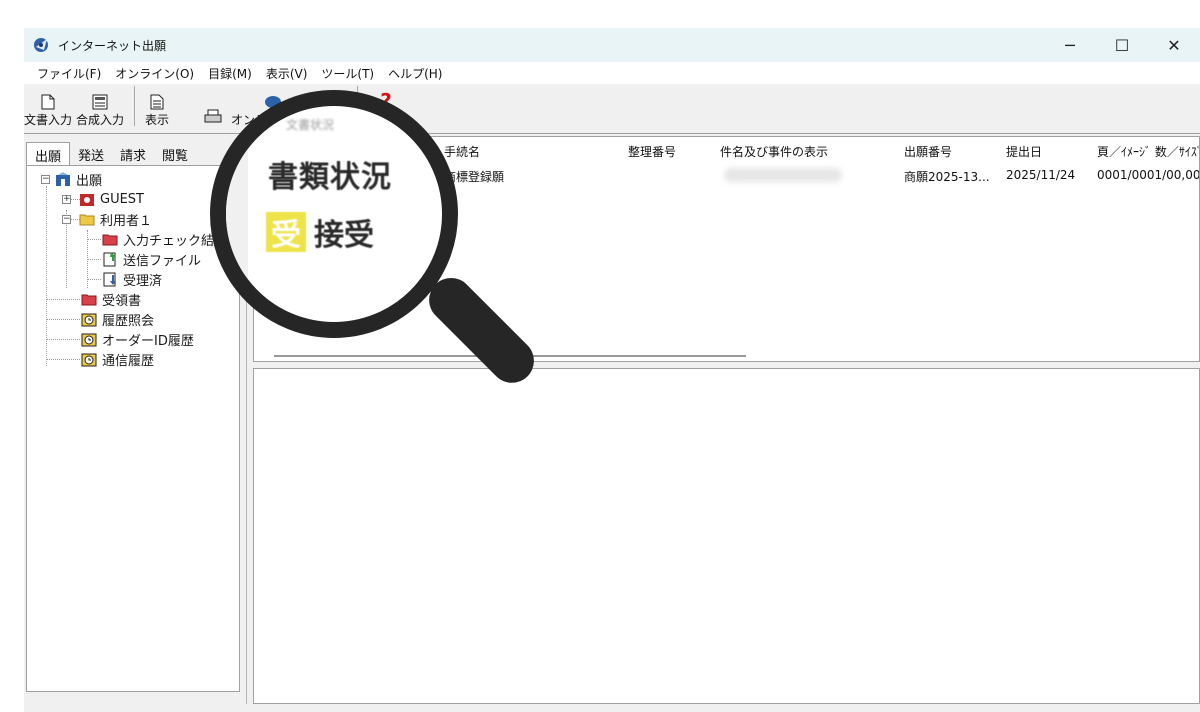 The width and height of the screenshot is (1200, 712). Describe the element at coordinates (87, 219) in the screenshot. I see `open-folder-icon` at that location.